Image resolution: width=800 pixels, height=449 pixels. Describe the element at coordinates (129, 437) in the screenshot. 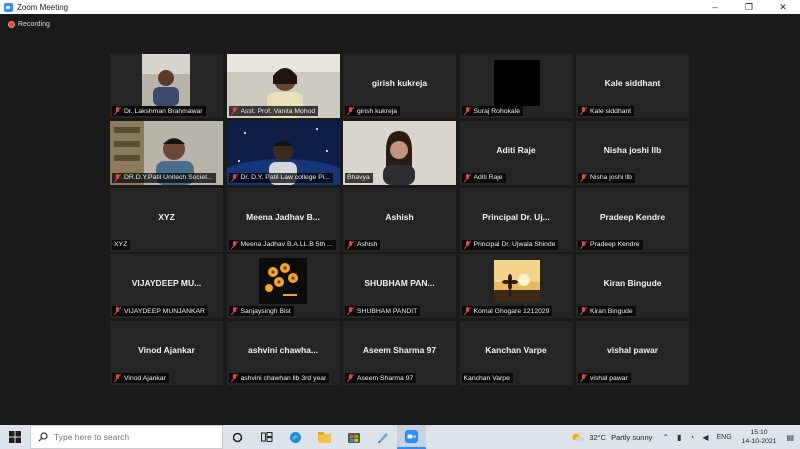

I see `search-input` at that location.